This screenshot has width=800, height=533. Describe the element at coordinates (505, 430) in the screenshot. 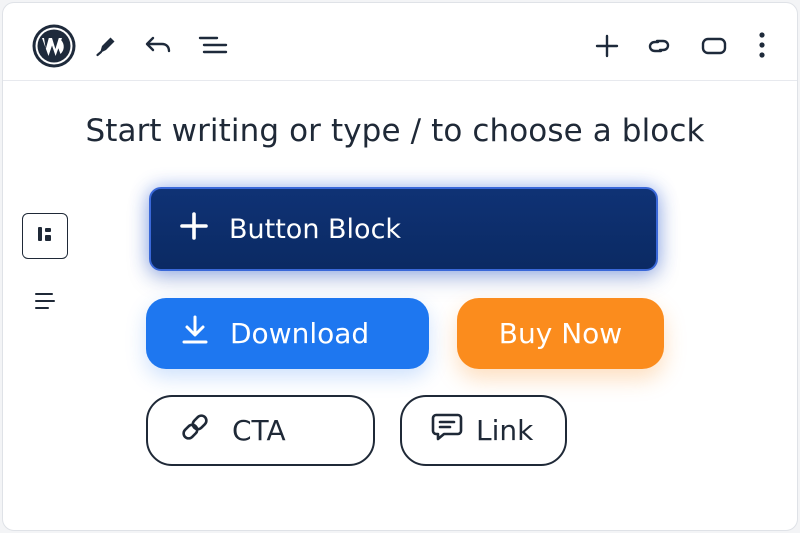

I see `link-button-label: Link` at that location.